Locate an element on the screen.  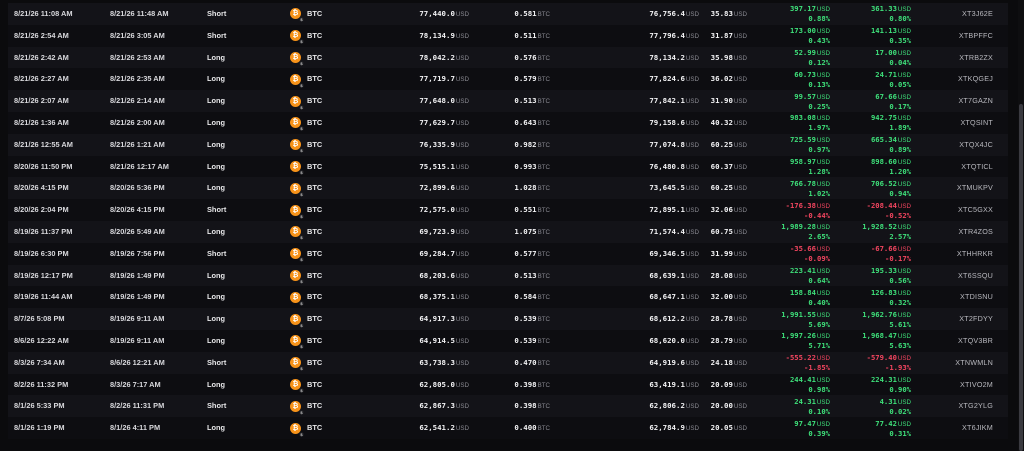
gross-pnl-percent: 1.02% is located at coordinates (819, 193).